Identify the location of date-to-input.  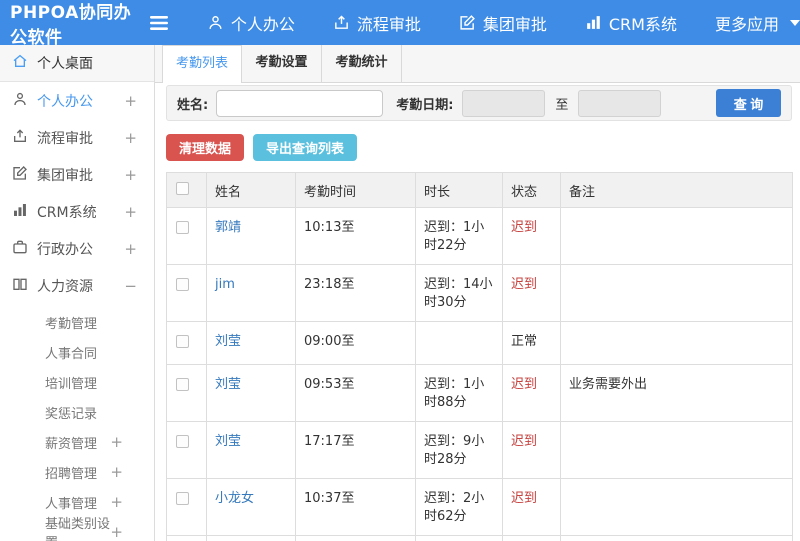
(620, 103).